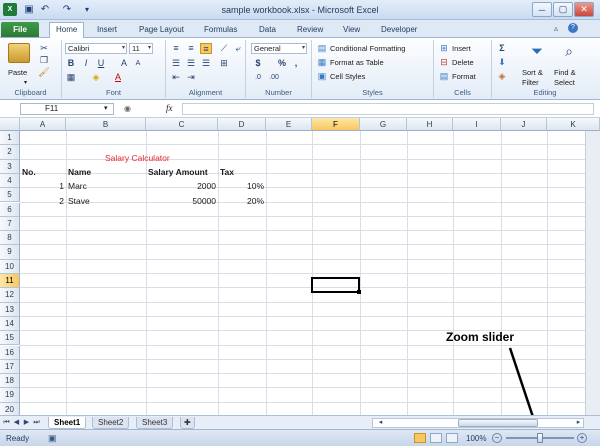  Describe the element at coordinates (10, 166) in the screenshot. I see `row-header-3: 3` at that location.